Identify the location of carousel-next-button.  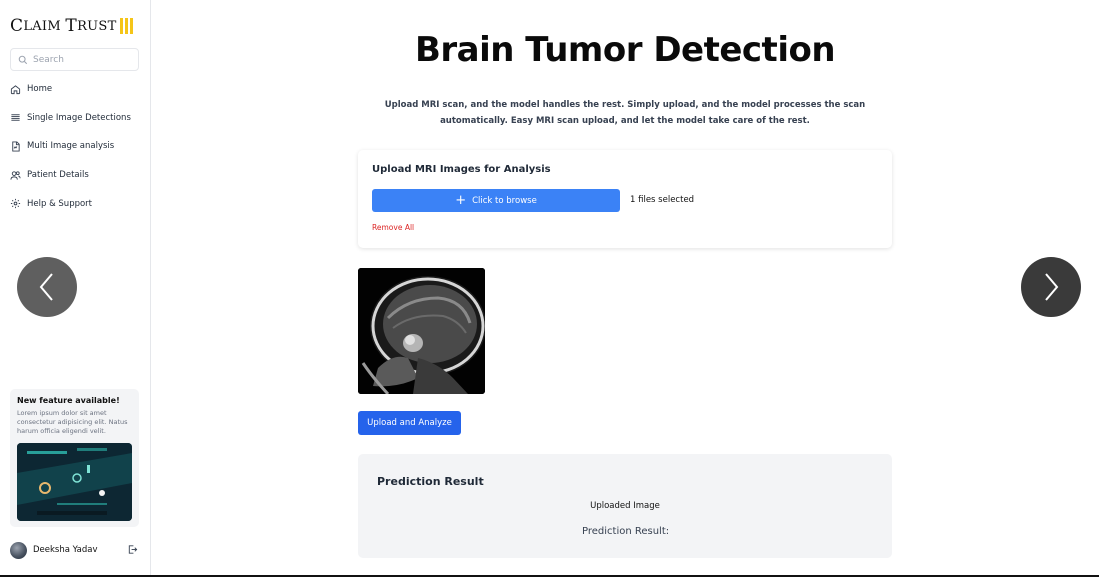
(1051, 287).